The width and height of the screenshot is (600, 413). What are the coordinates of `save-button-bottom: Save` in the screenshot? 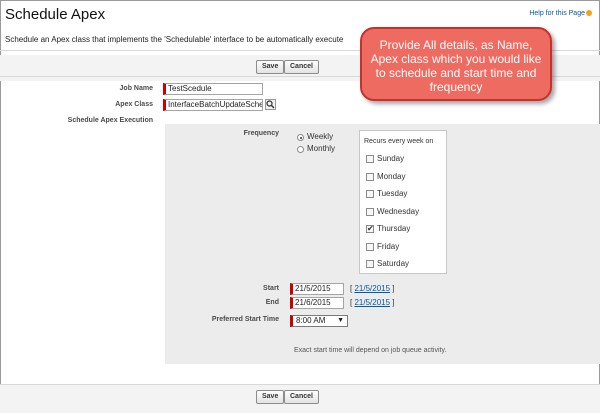 It's located at (270, 397).